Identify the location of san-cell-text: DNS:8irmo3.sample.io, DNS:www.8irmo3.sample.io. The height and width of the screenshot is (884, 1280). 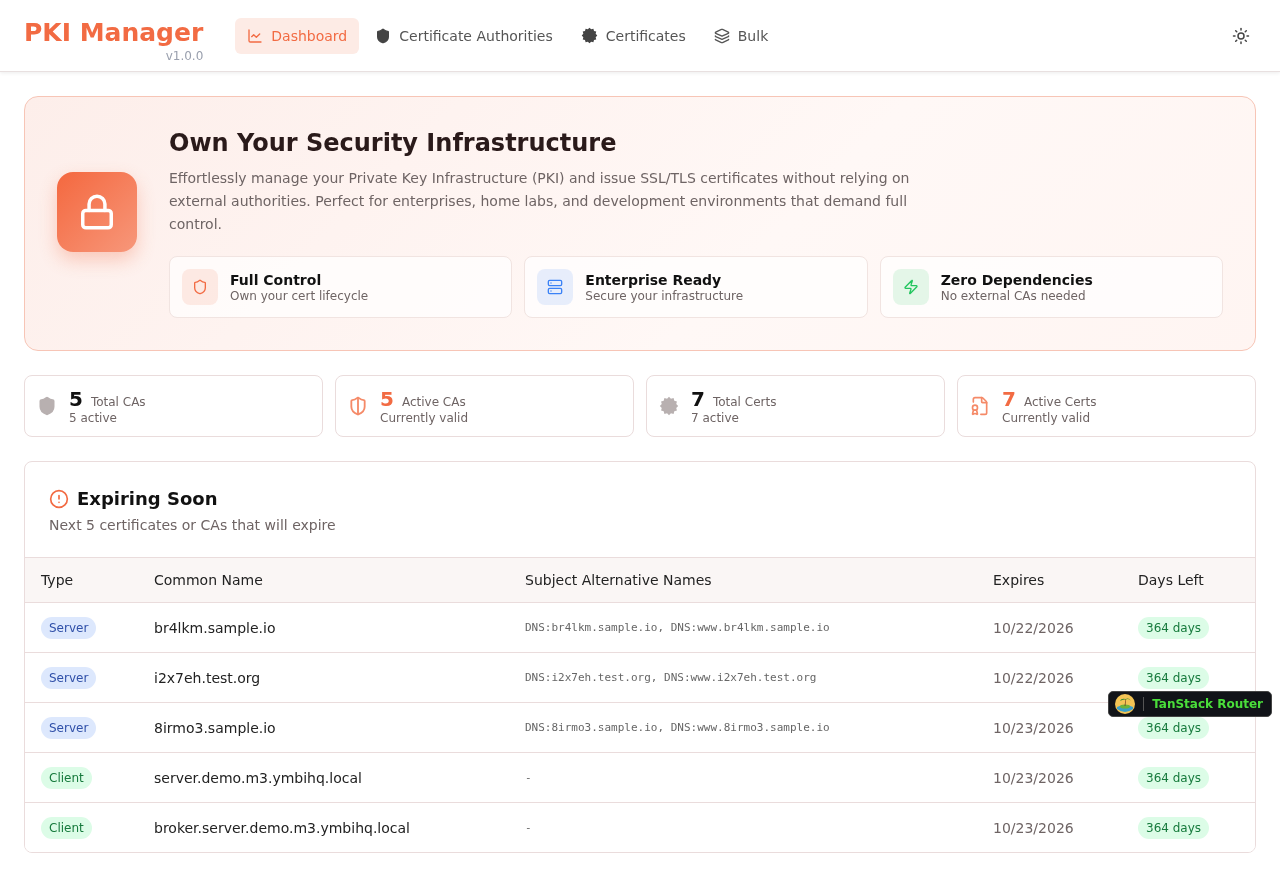
(678, 727).